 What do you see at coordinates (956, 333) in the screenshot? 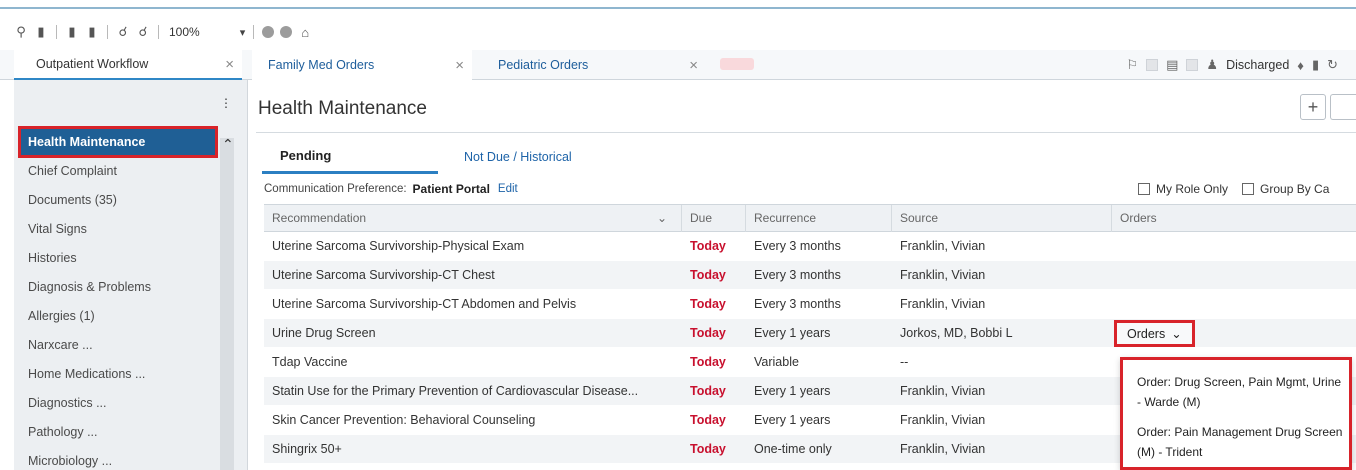
I see `cell-source: Jorkos, MD, Bobbi L` at bounding box center [956, 333].